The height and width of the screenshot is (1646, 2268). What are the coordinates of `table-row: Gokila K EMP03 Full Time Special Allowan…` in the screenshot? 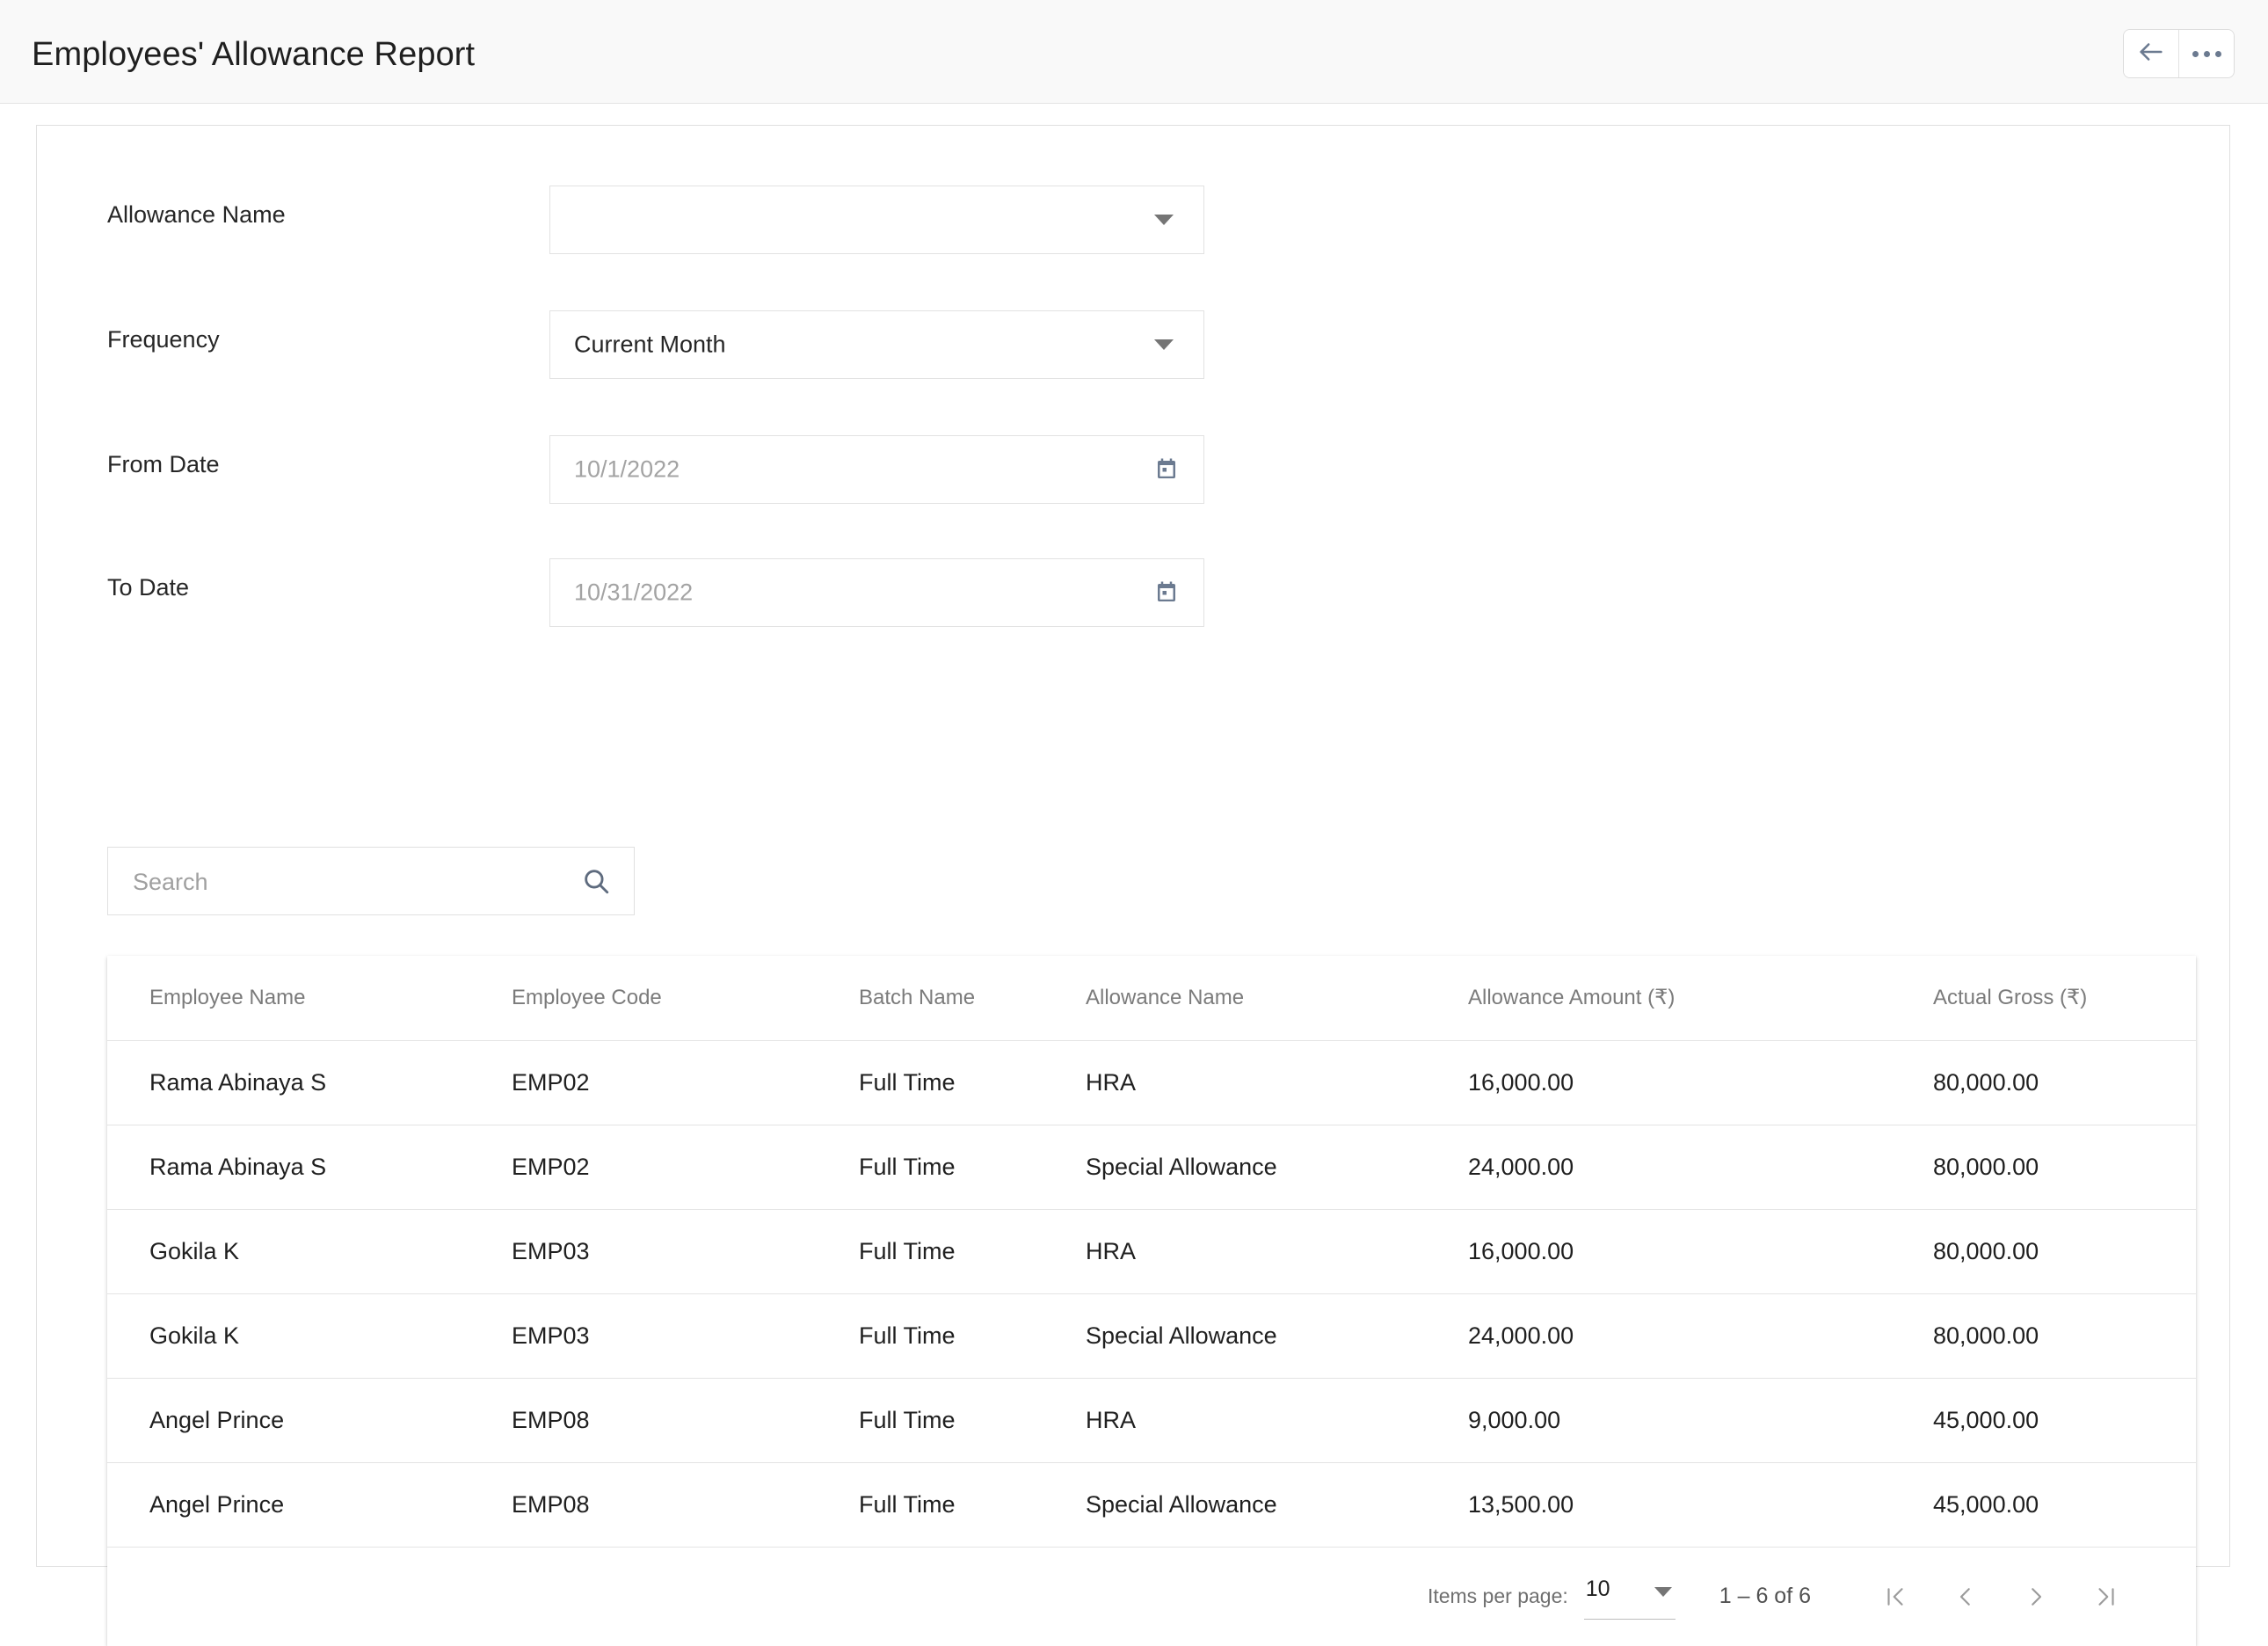 It's located at (1152, 1336).